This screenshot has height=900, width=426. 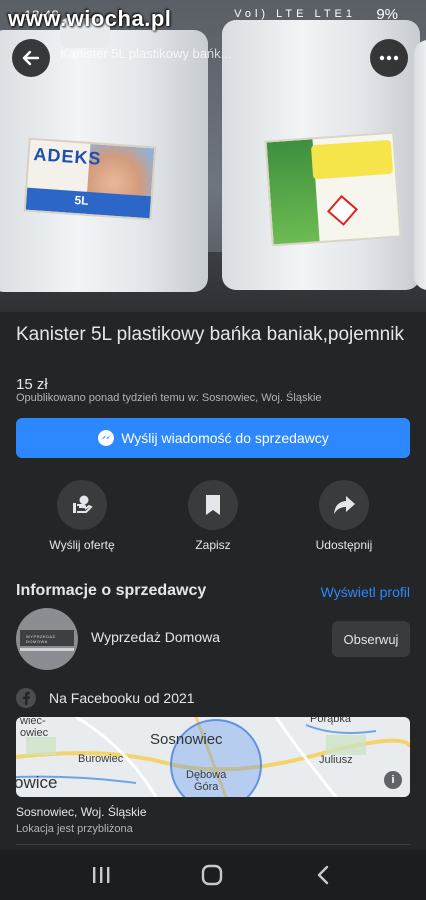 I want to click on avatar-underline, so click(x=47, y=649).